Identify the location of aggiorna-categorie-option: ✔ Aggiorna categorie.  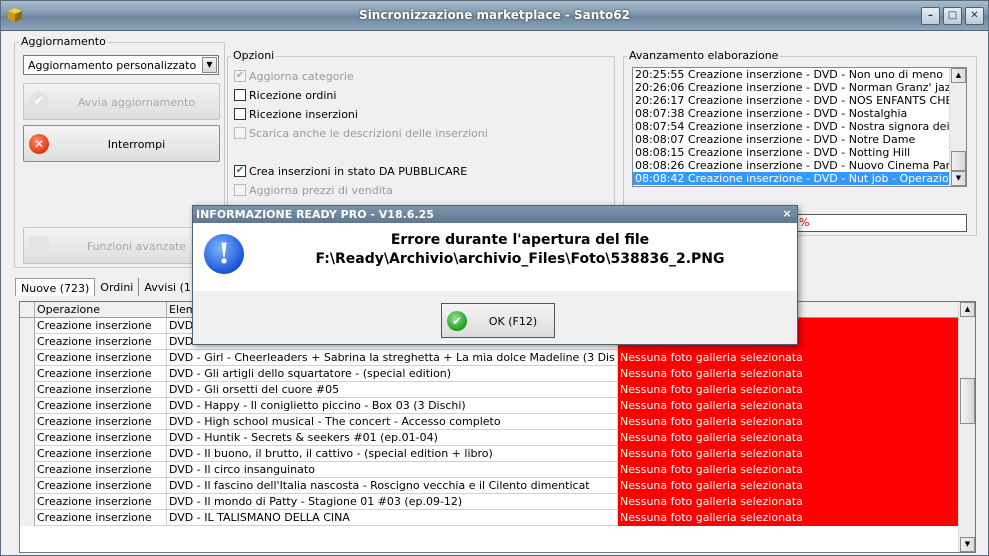
(294, 76).